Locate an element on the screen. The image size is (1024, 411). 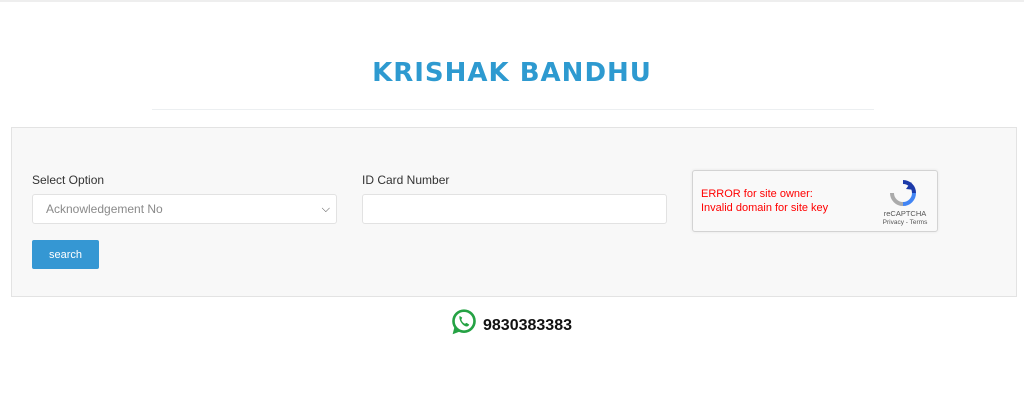
recaptcha-logo-icon is located at coordinates (903, 193).